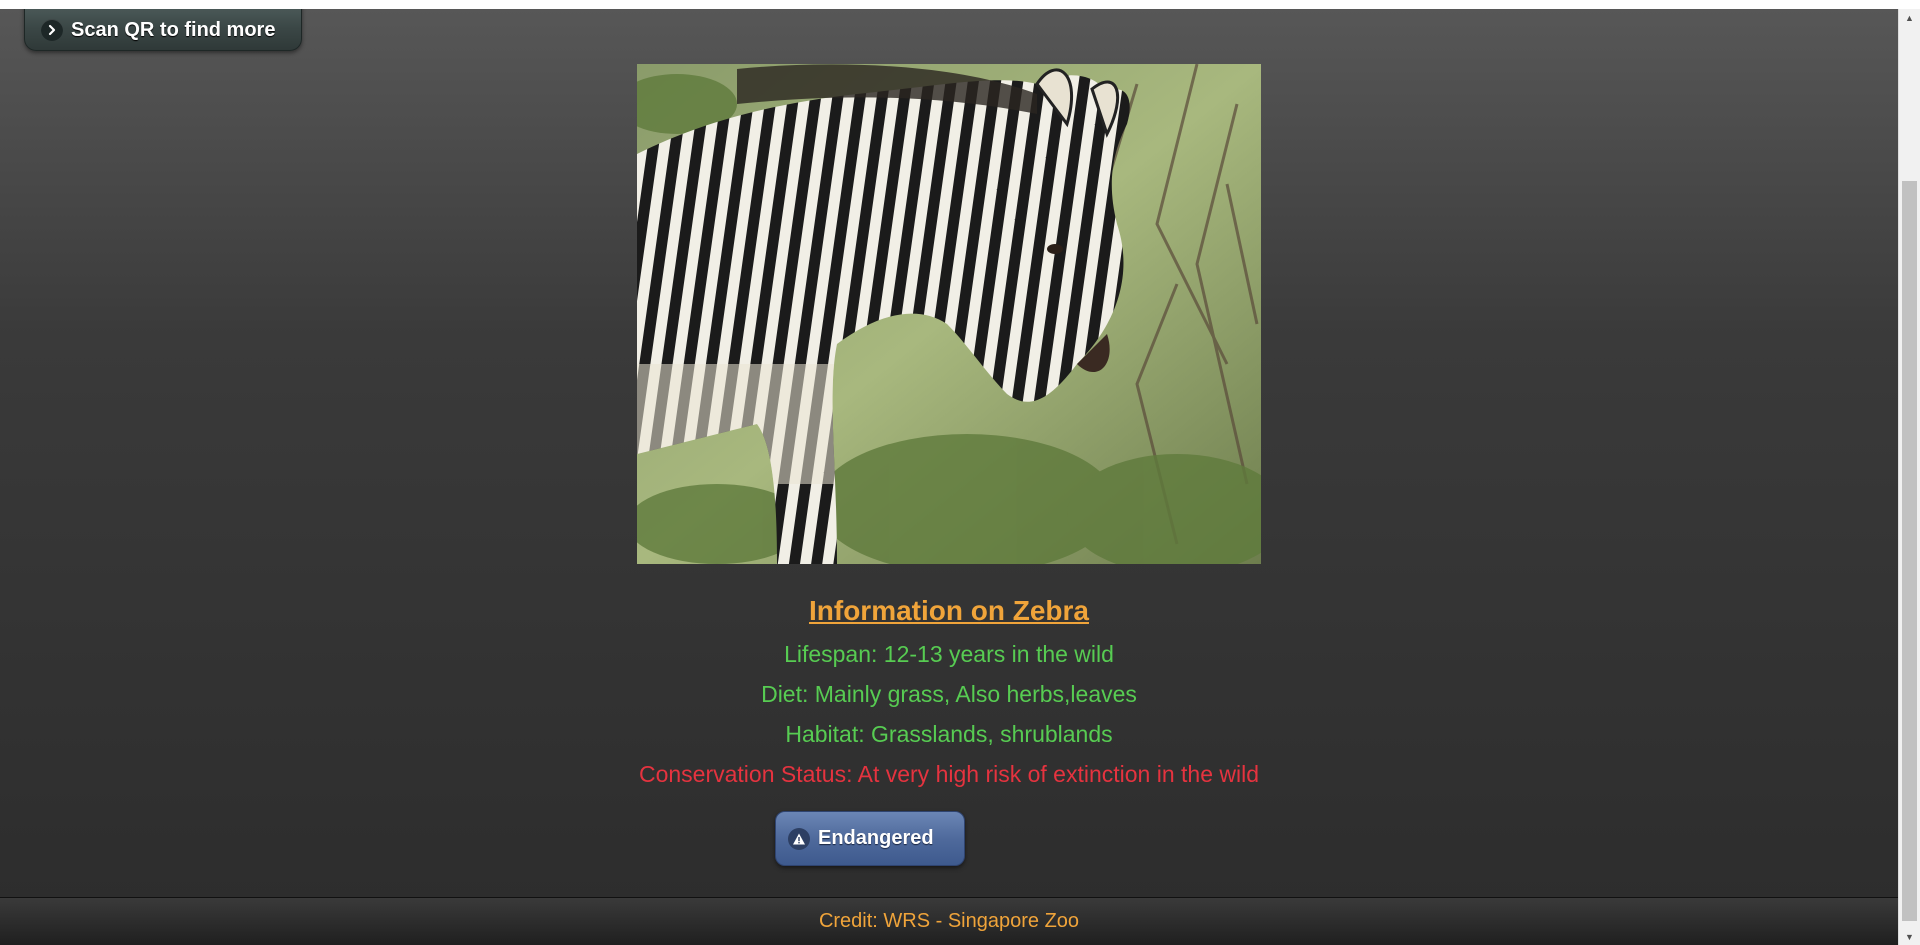 The height and width of the screenshot is (945, 1920). What do you see at coordinates (1909, 17) in the screenshot?
I see `scroll-up-arrow-icon: ▲` at bounding box center [1909, 17].